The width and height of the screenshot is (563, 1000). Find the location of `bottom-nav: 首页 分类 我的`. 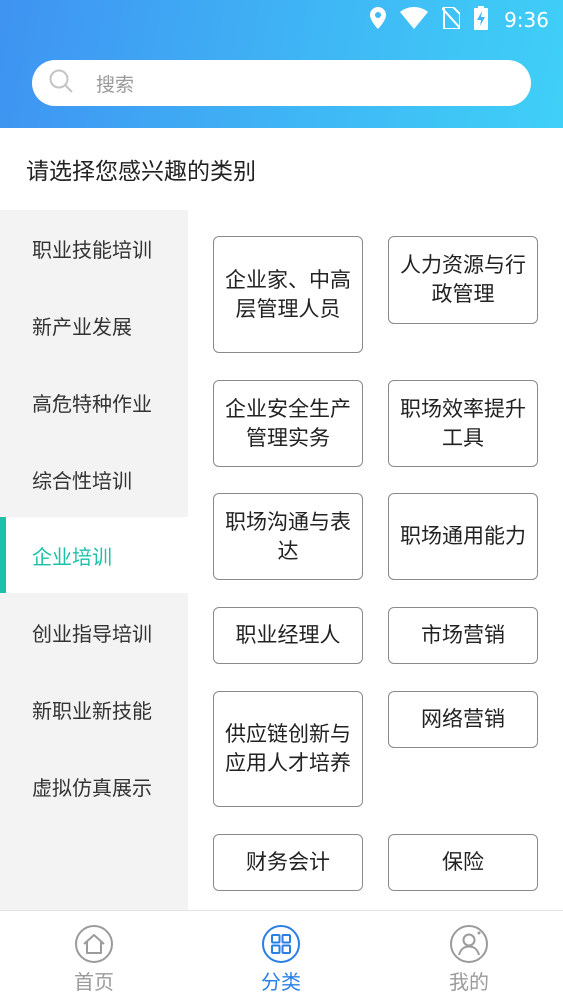

bottom-nav: 首页 分类 我的 is located at coordinates (281, 955).